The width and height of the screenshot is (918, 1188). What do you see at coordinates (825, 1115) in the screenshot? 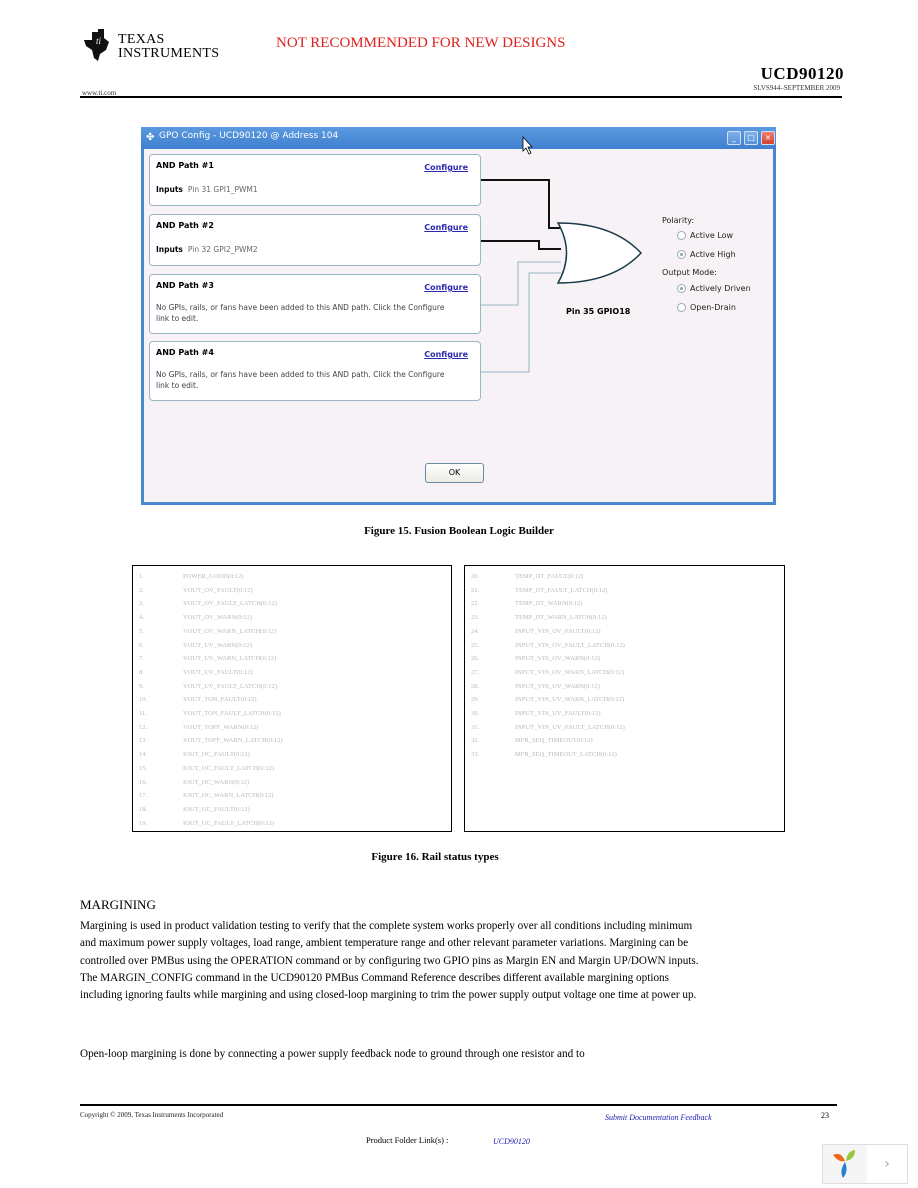
I see `page-number: 23` at bounding box center [825, 1115].